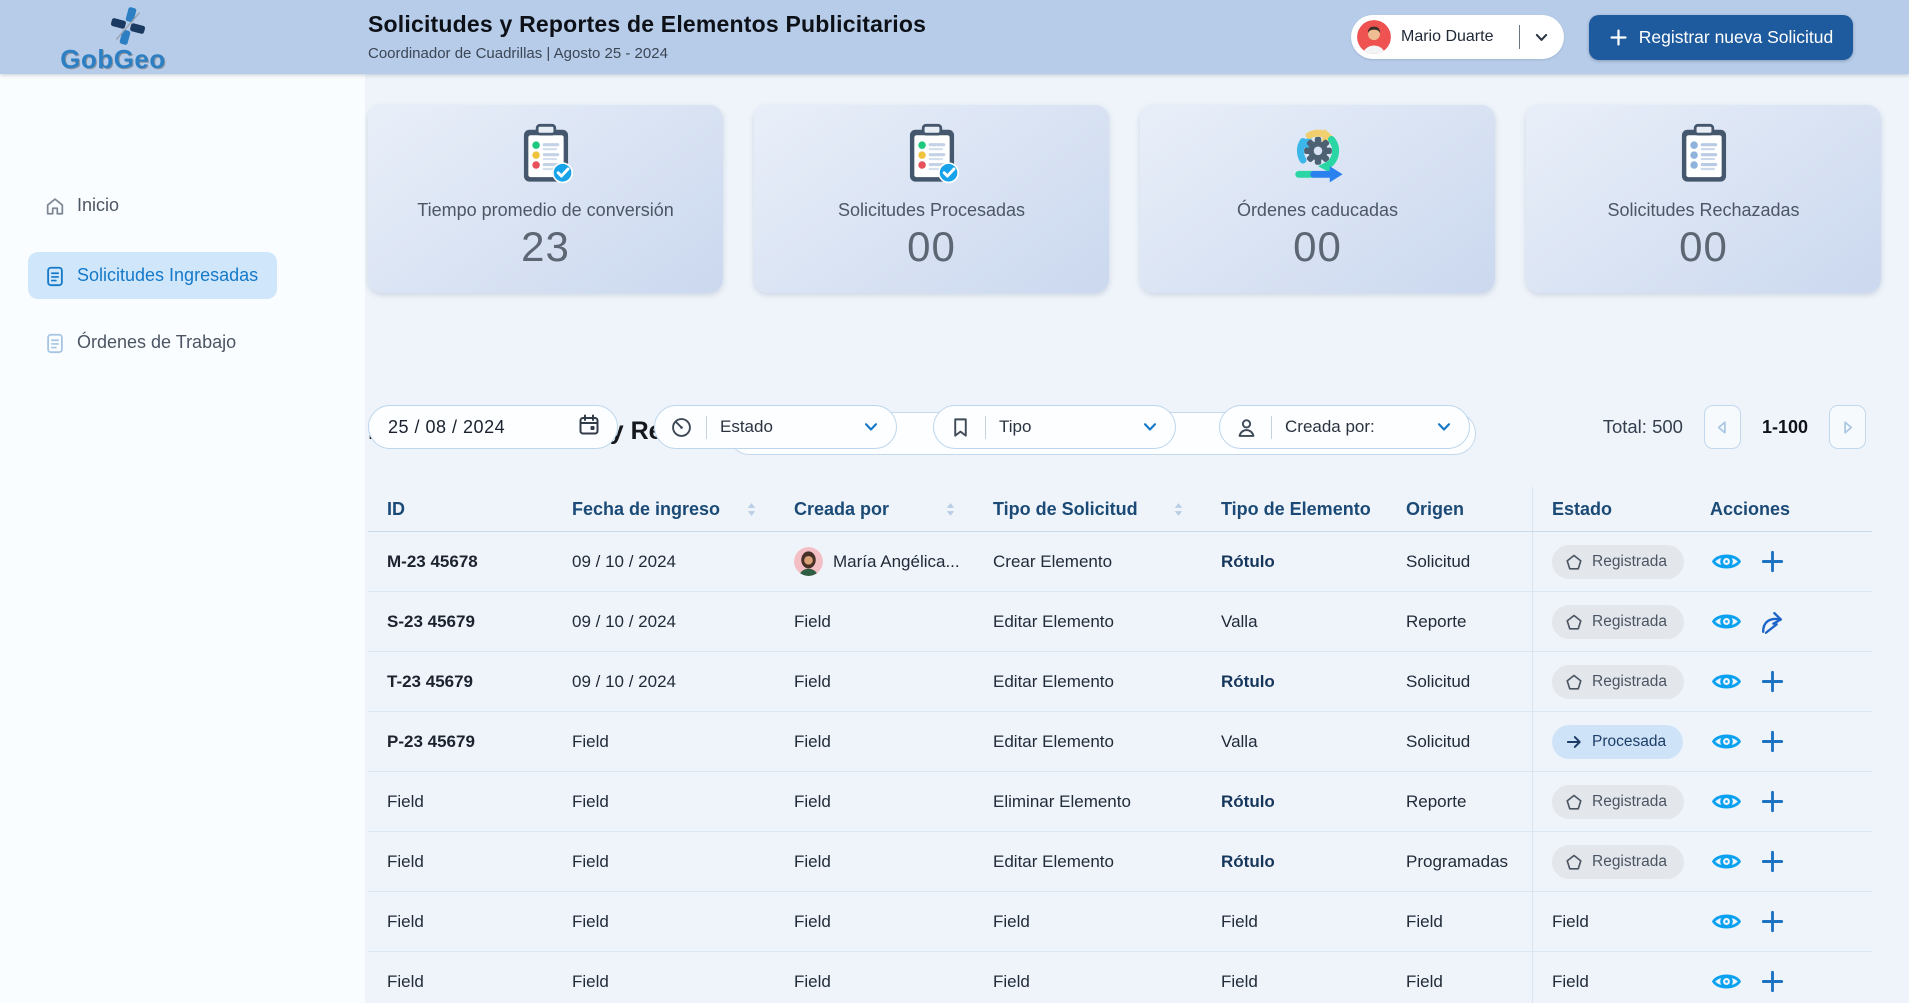  What do you see at coordinates (1703, 246) in the screenshot?
I see `stat-value: 00` at bounding box center [1703, 246].